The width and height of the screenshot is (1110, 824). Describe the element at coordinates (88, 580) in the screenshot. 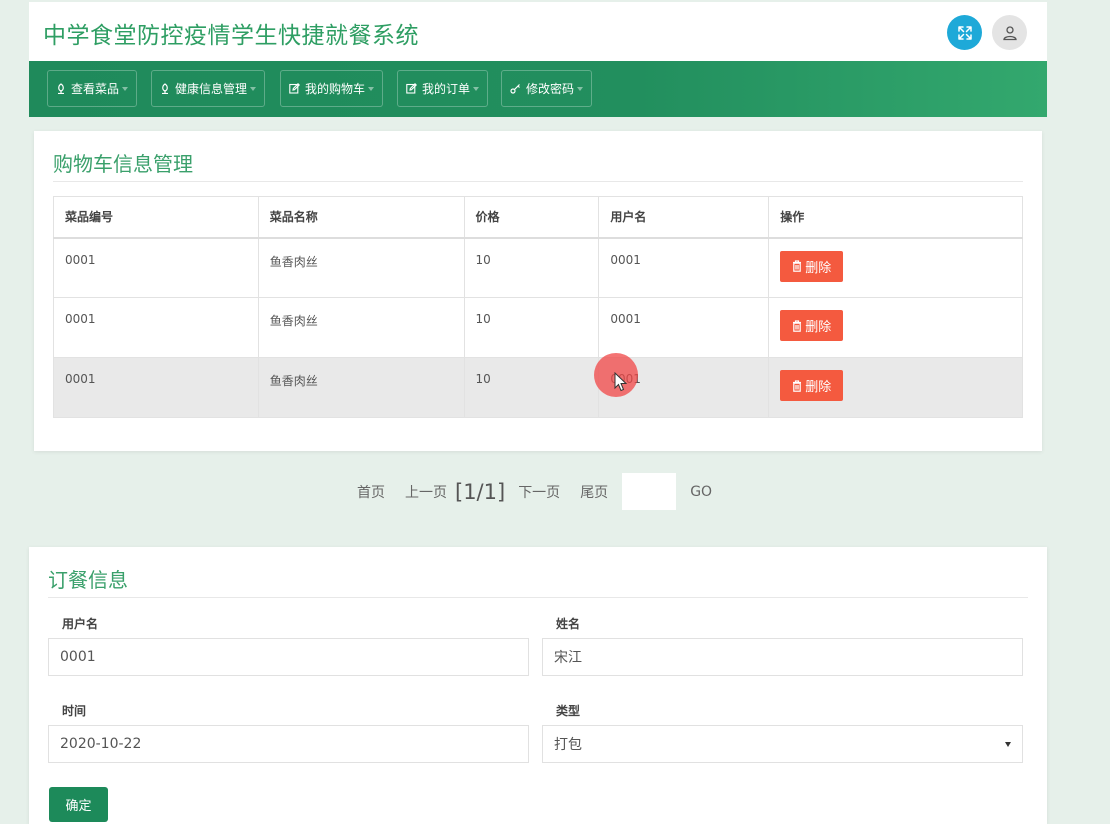

I see `panel-title: 订餐信息` at that location.